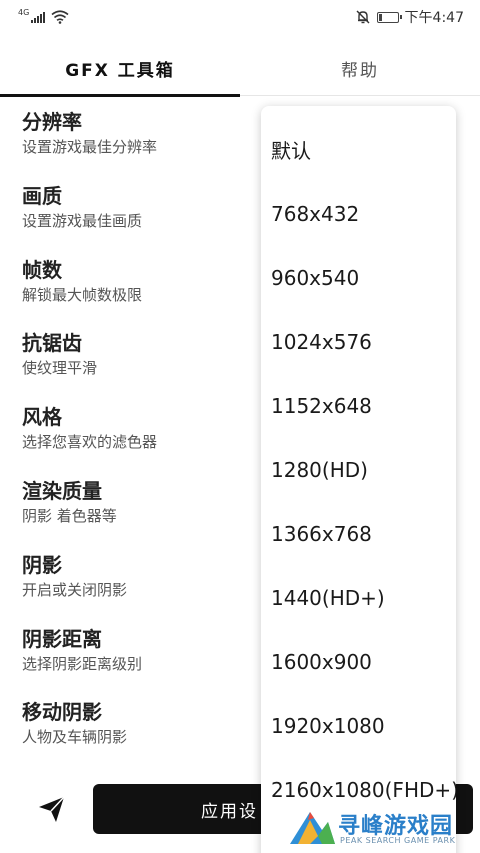 The width and height of the screenshot is (480, 853). What do you see at coordinates (363, 17) in the screenshot?
I see `bell-off-icon` at bounding box center [363, 17].